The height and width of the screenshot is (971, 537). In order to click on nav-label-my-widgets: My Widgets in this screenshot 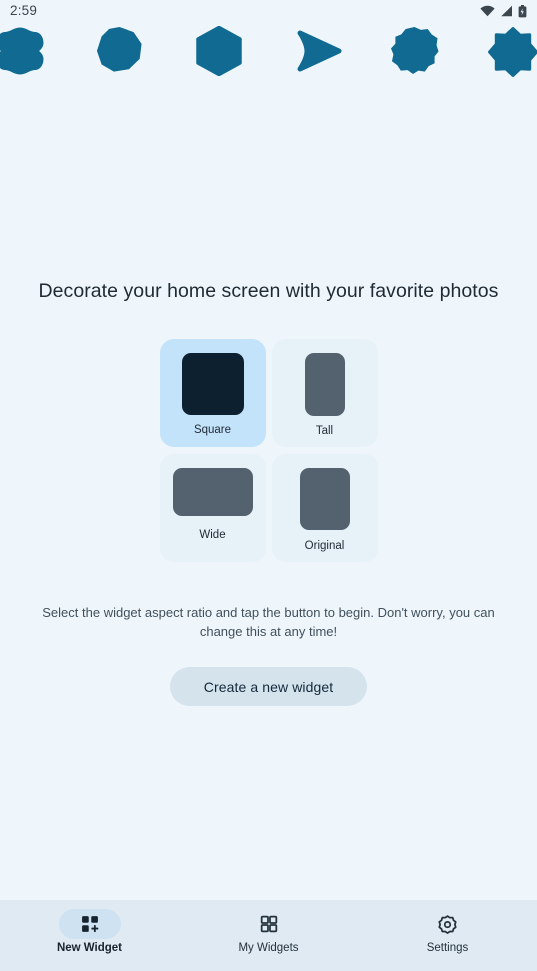, I will do `click(268, 948)`.